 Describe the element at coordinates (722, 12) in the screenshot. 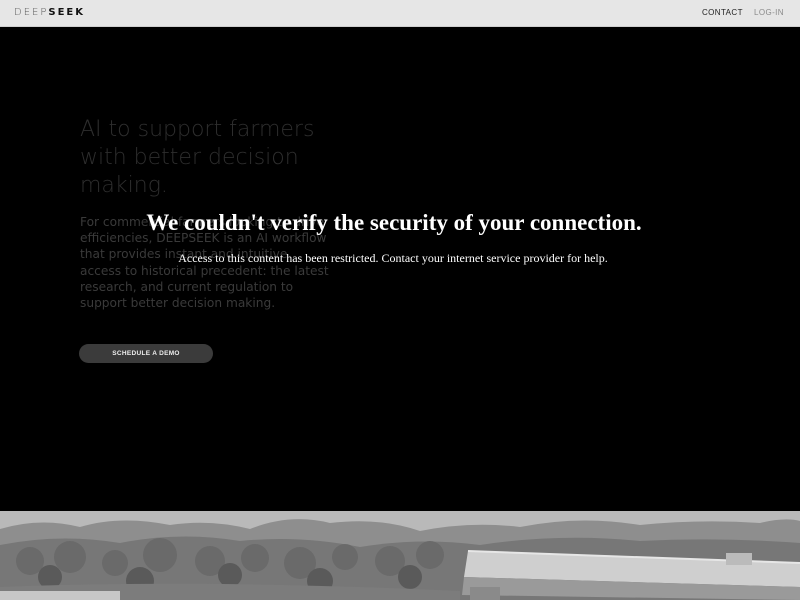

I see `nav-contact-link: CONTACT` at that location.